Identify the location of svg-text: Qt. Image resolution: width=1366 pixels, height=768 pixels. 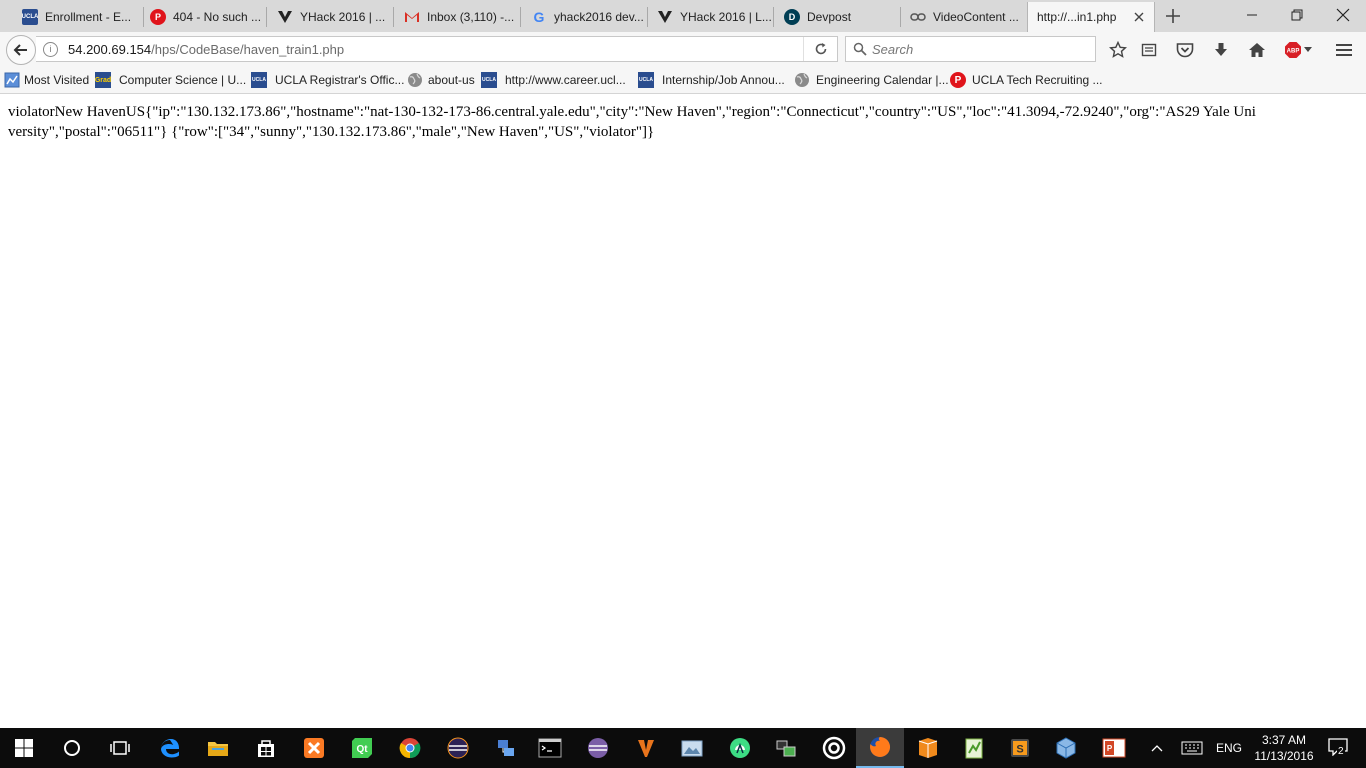
(362, 749).